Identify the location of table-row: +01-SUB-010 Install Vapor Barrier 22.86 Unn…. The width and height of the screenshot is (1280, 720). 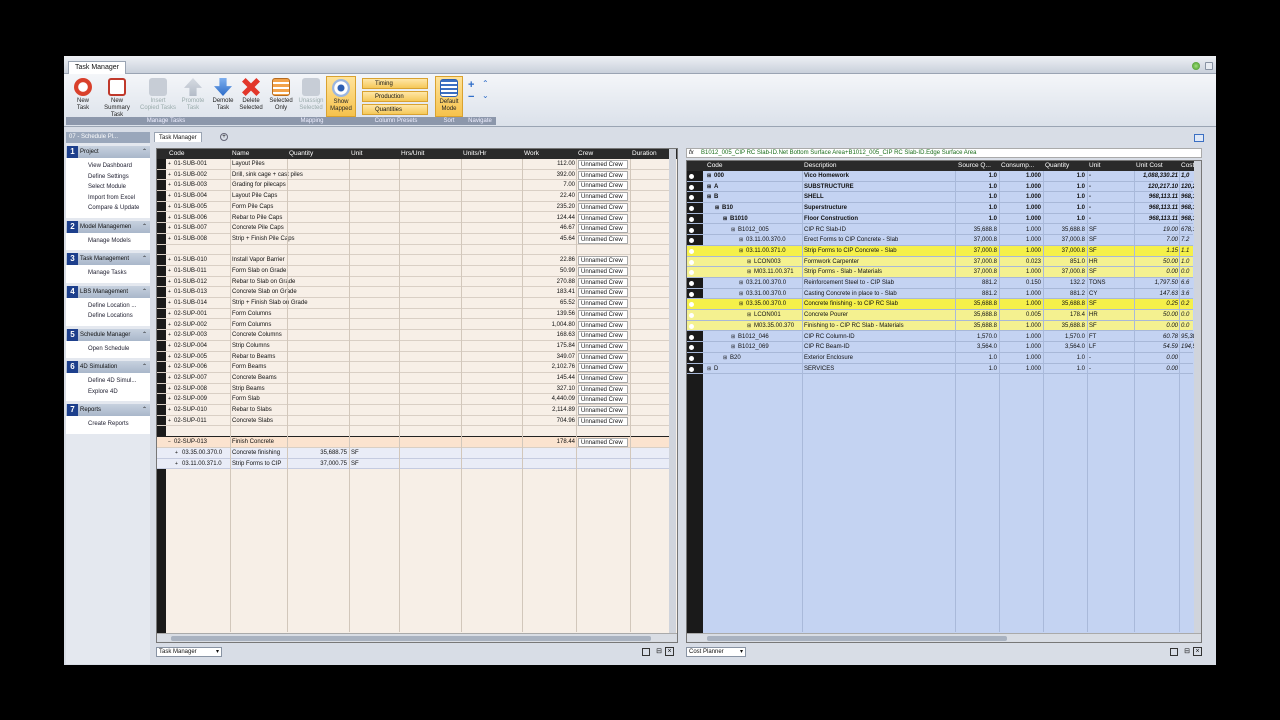
(413, 260).